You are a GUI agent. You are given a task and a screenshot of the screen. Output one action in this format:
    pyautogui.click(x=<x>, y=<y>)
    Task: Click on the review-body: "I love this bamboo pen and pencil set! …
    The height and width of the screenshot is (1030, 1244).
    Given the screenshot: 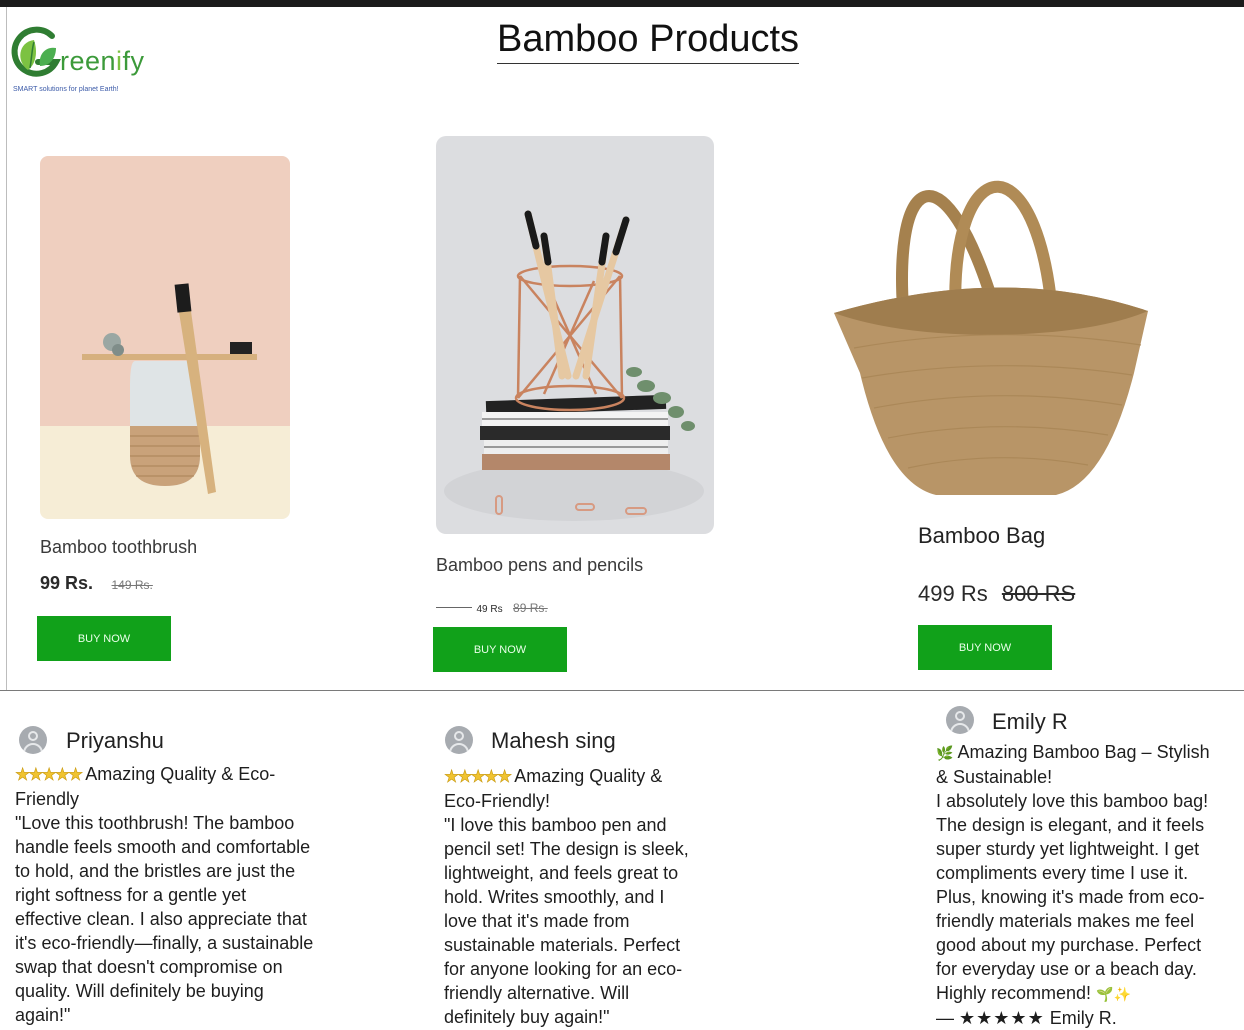 What is the action you would take?
    pyautogui.click(x=566, y=921)
    